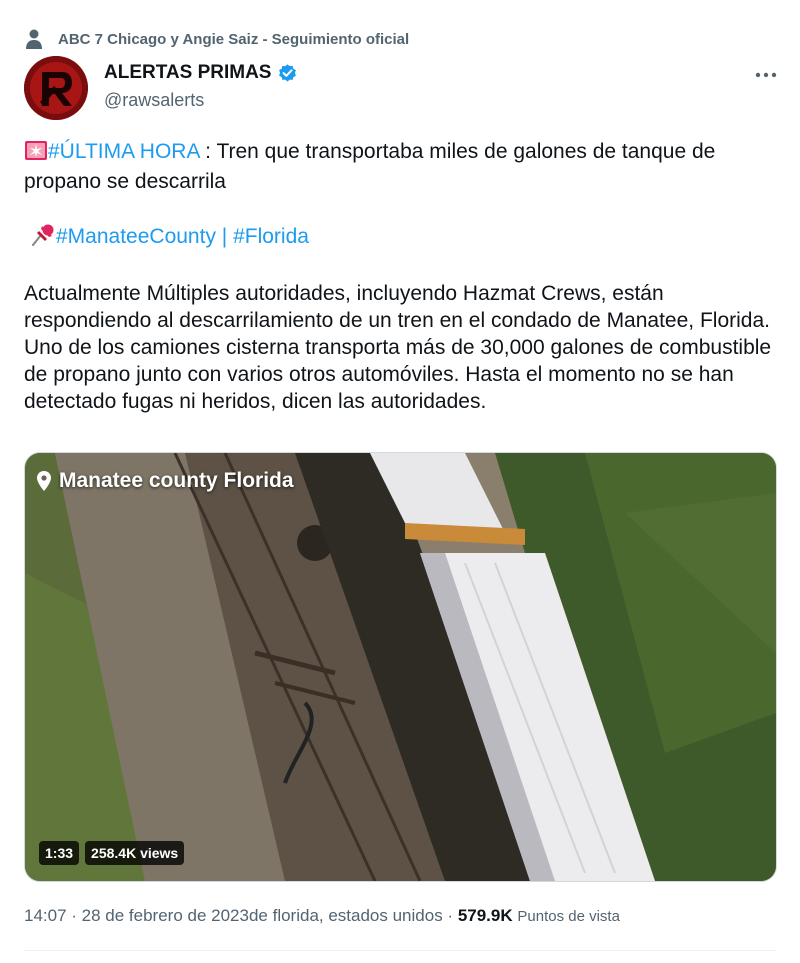 This screenshot has width=800, height=963. Describe the element at coordinates (271, 236) in the screenshot. I see `hashtag-florida: #Florida` at that location.